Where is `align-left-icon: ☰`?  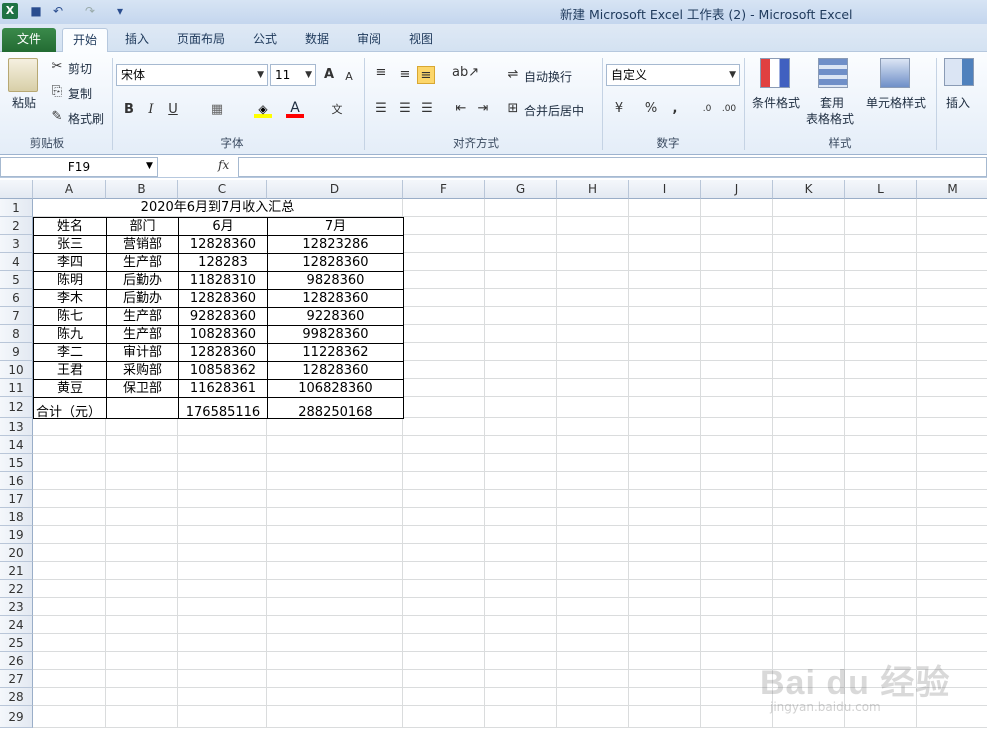
align-left-icon: ☰ is located at coordinates (381, 109).